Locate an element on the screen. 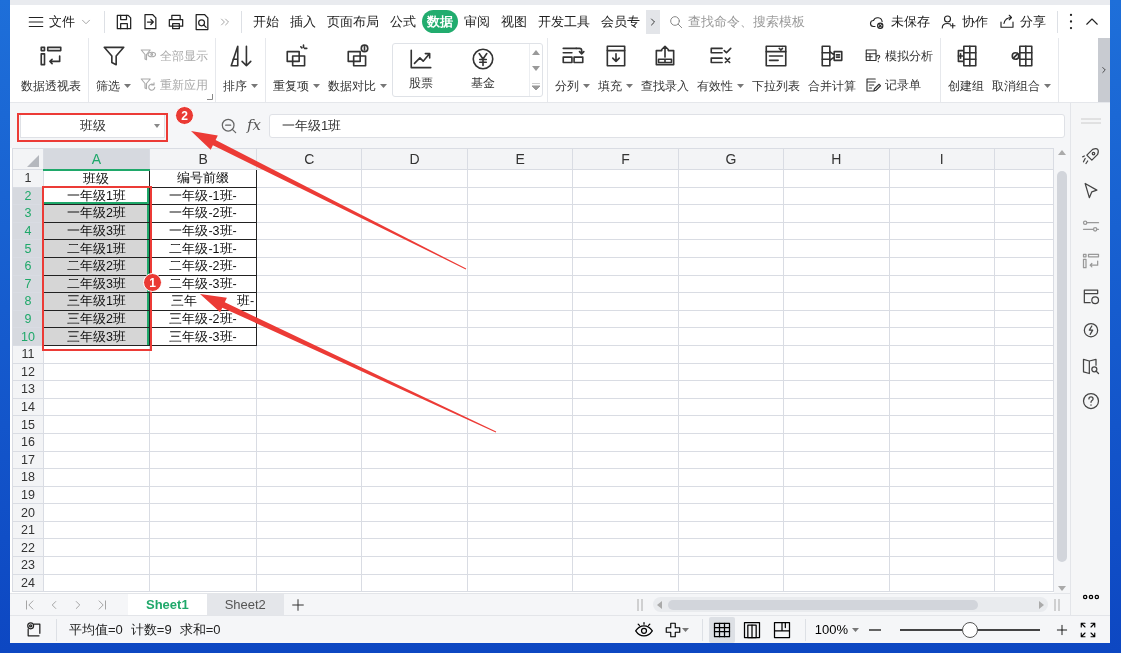 This screenshot has width=1121, height=653. column-header: D is located at coordinates (414, 159).